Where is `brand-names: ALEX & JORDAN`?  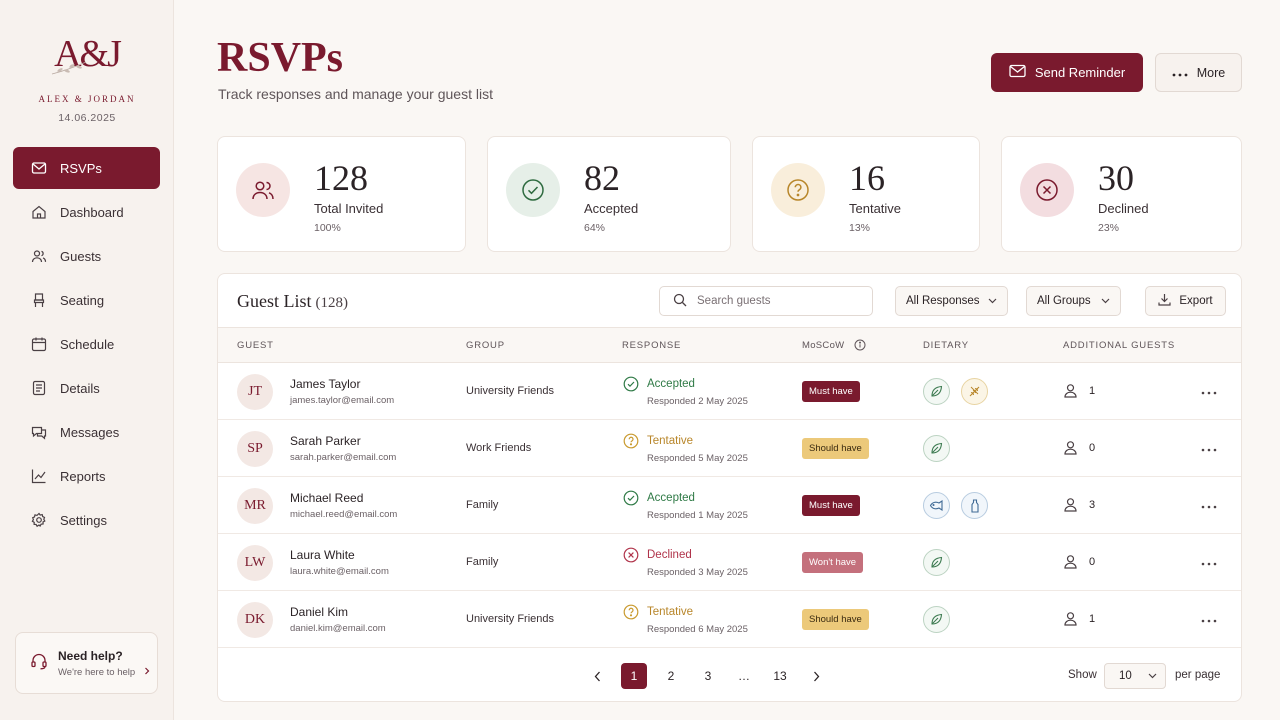 brand-names: ALEX & JORDAN is located at coordinates (87, 99).